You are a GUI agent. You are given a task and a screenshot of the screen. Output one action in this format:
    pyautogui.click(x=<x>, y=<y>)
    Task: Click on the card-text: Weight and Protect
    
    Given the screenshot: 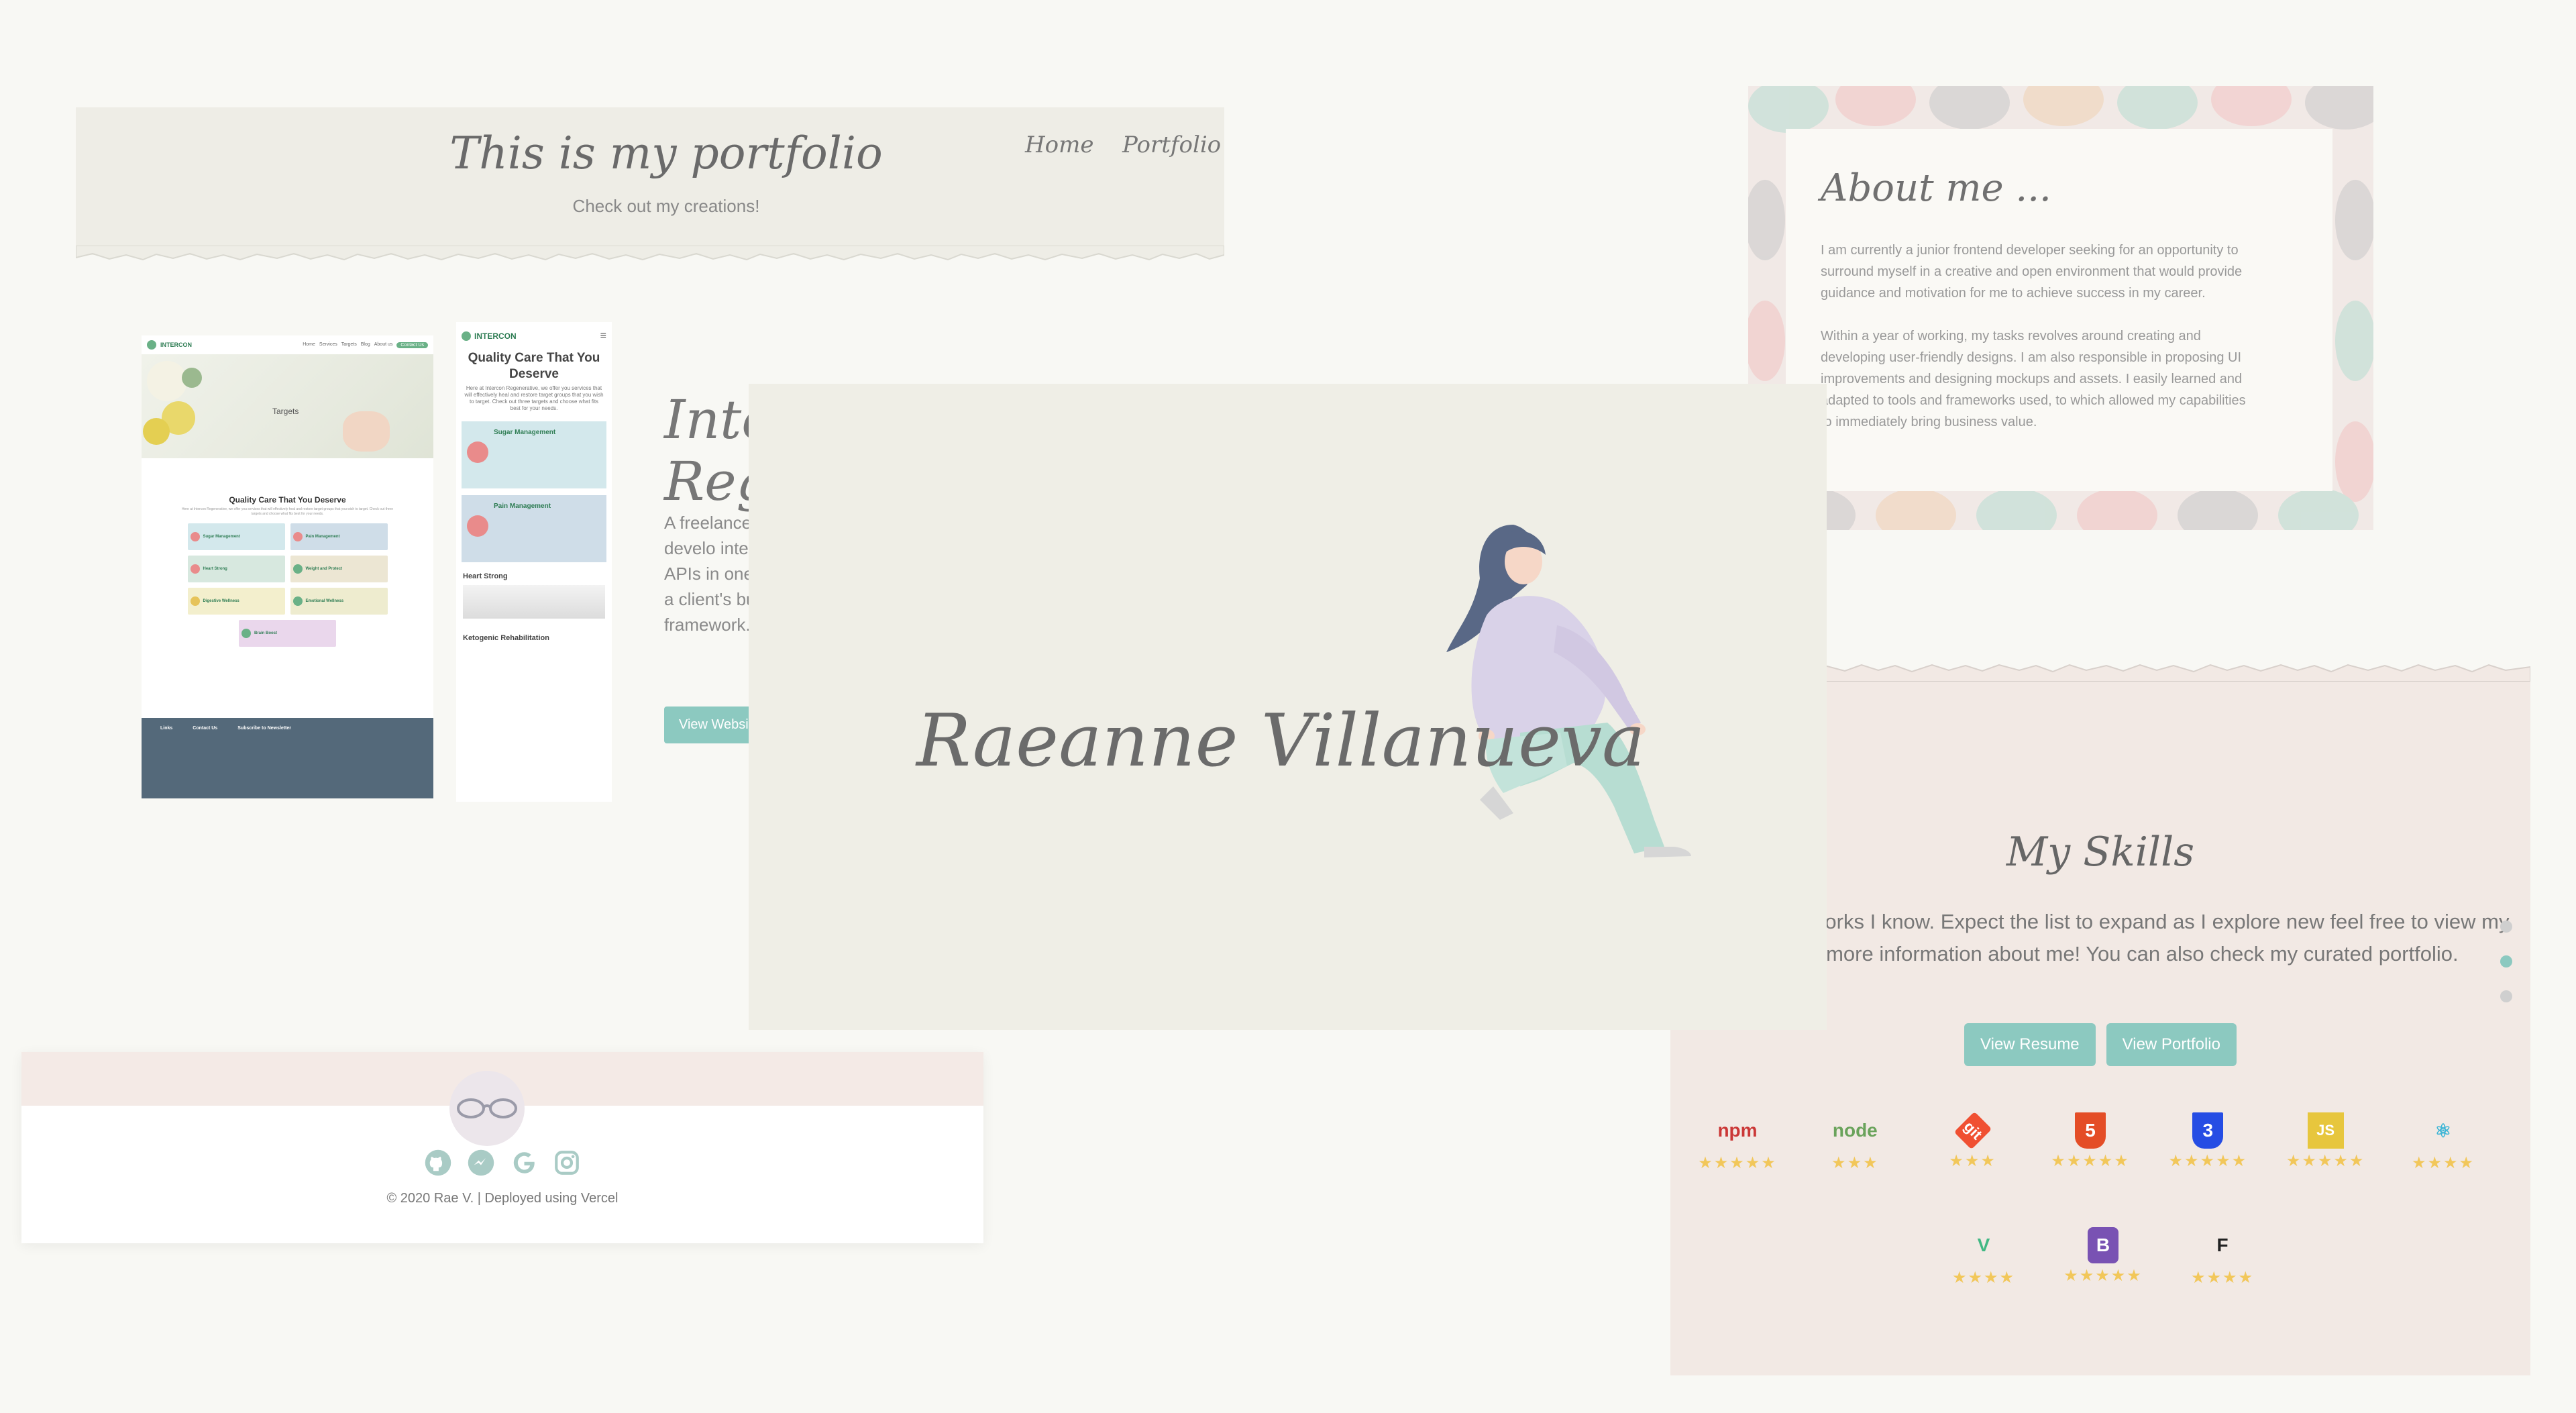 What is the action you would take?
    pyautogui.click(x=324, y=569)
    